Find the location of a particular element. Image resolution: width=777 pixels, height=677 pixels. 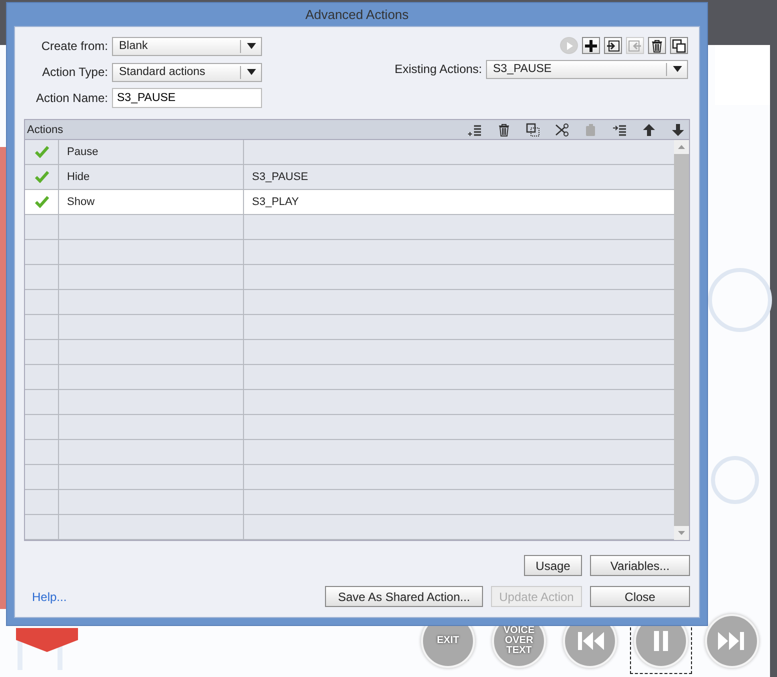

down-icon is located at coordinates (678, 129).